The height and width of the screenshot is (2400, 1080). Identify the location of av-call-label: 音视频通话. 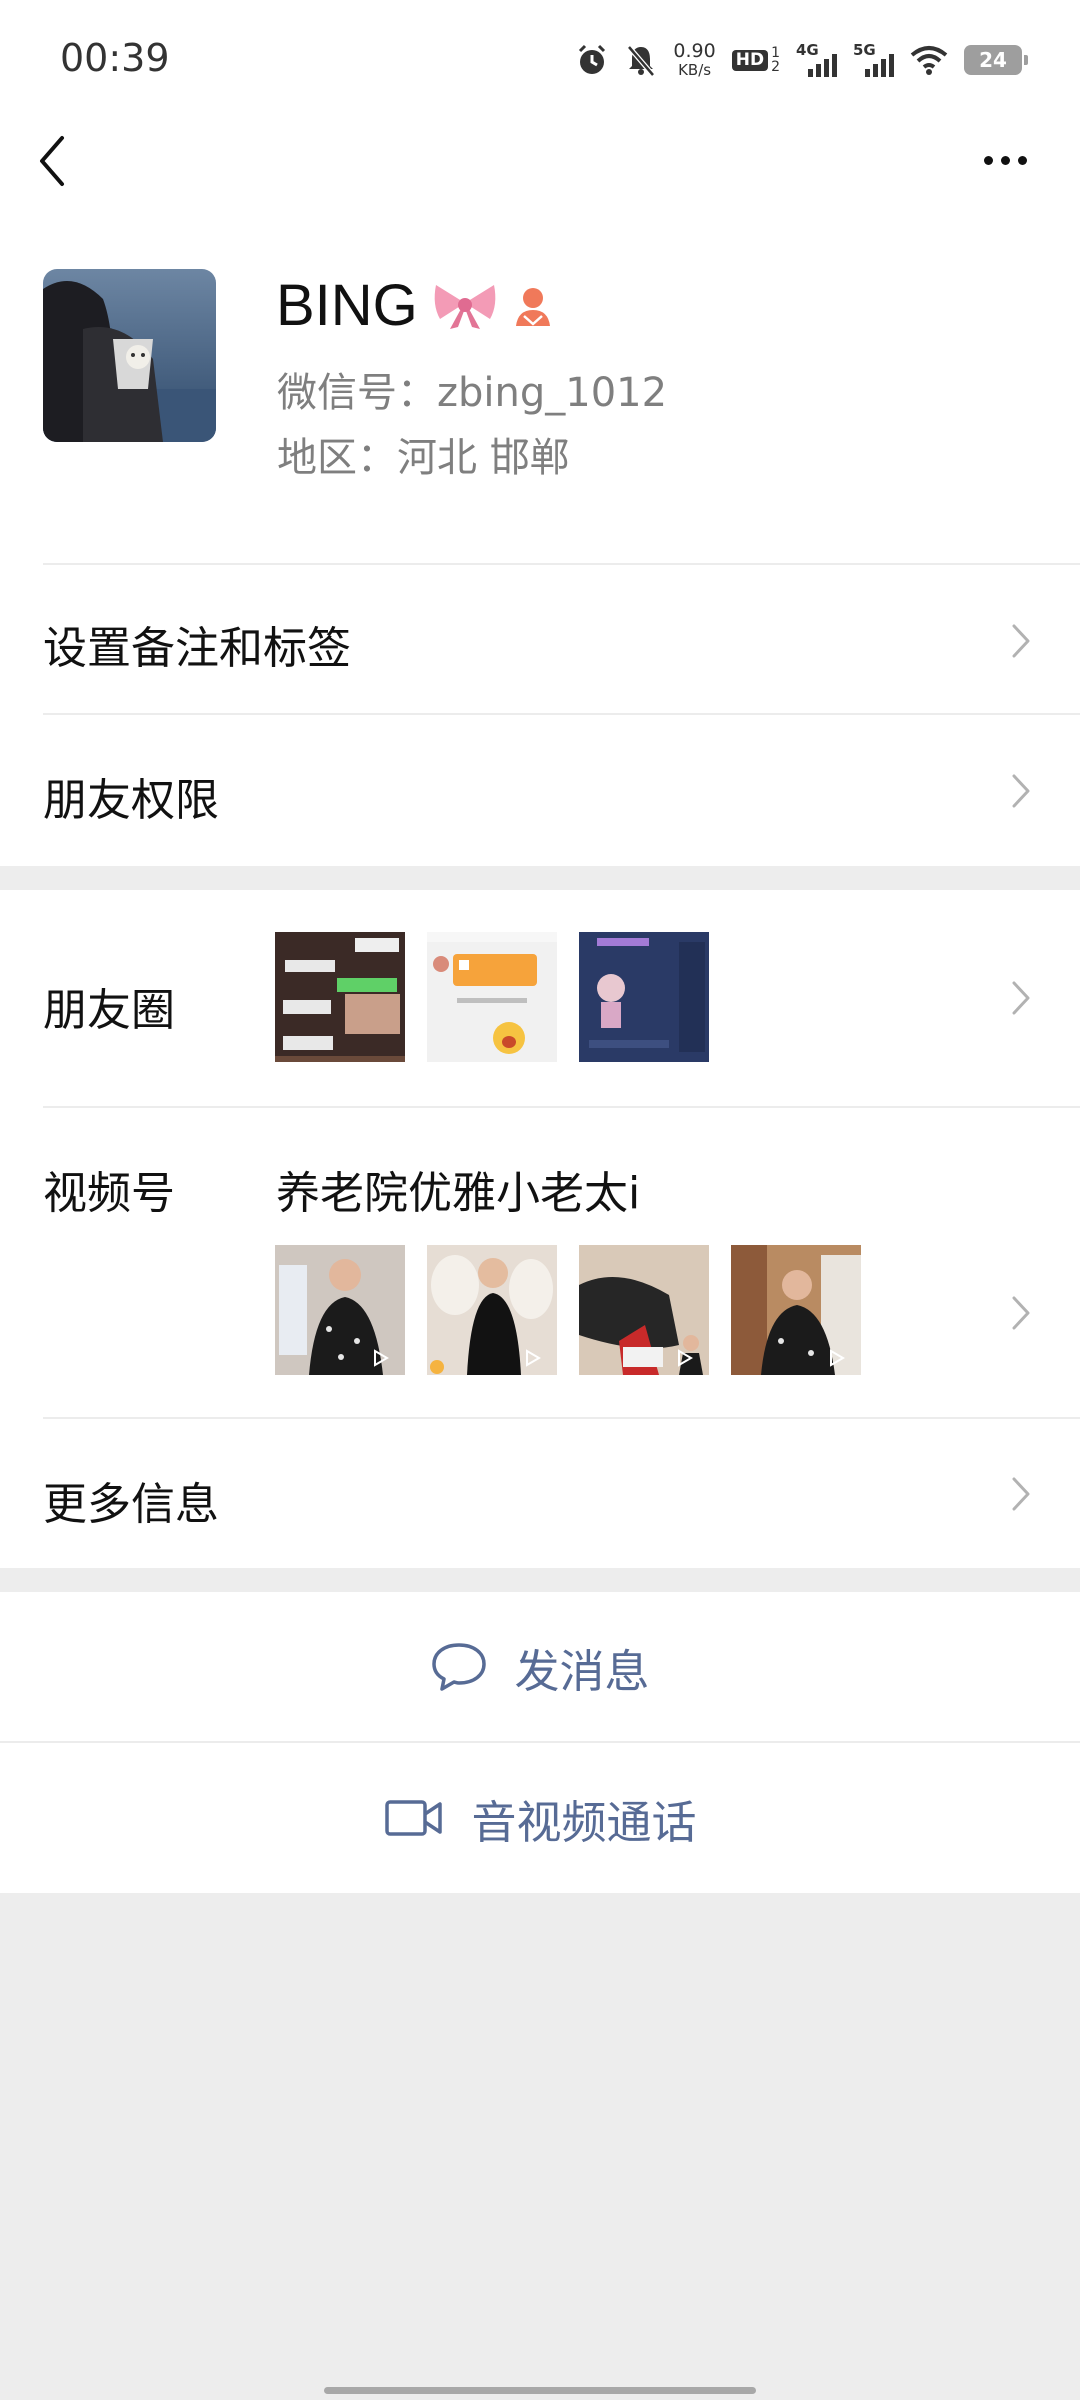
(584, 1822).